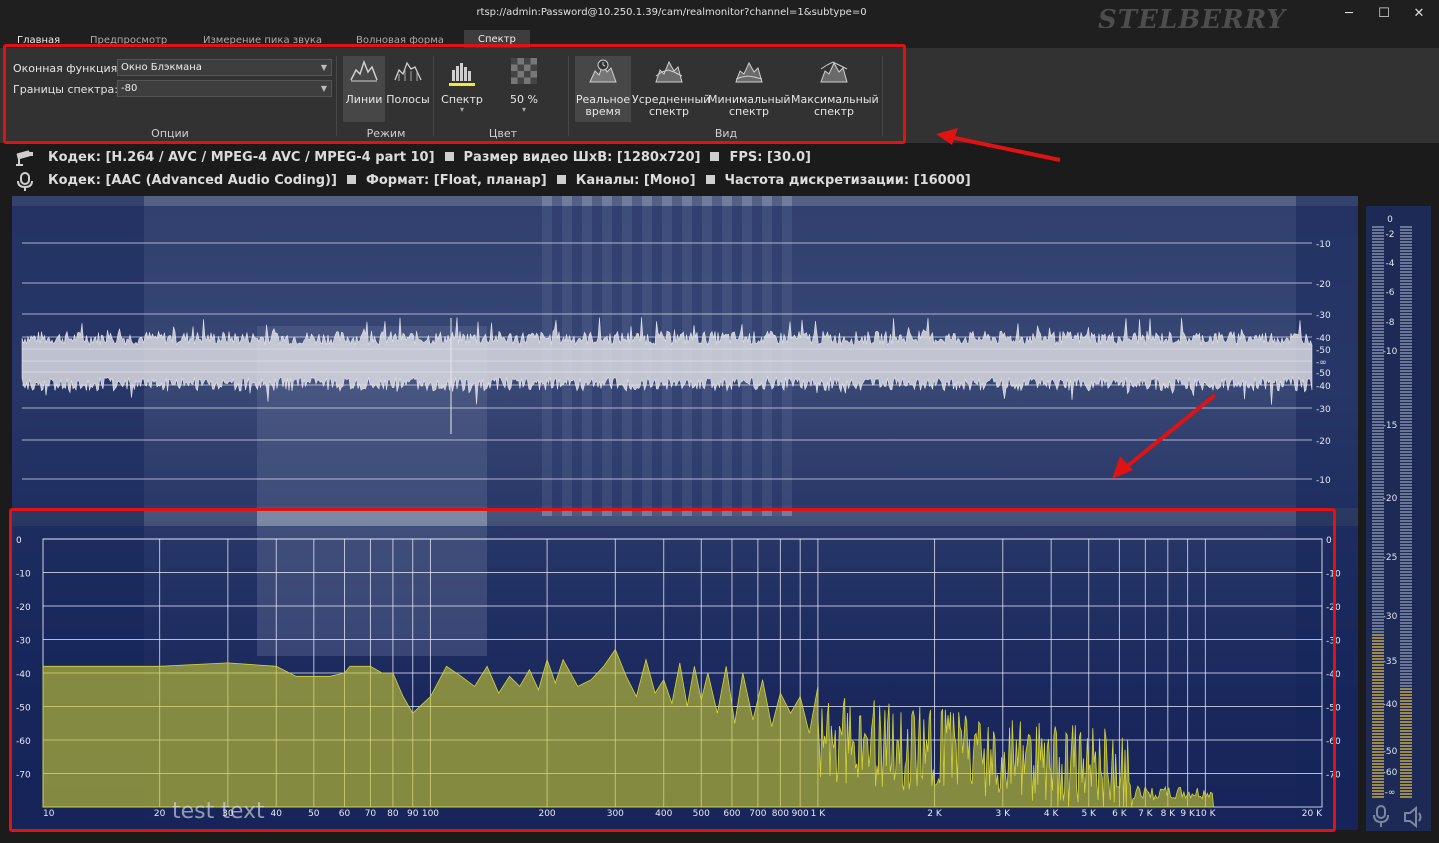 The image size is (1439, 843). I want to click on close-button: ✕, so click(1419, 14).